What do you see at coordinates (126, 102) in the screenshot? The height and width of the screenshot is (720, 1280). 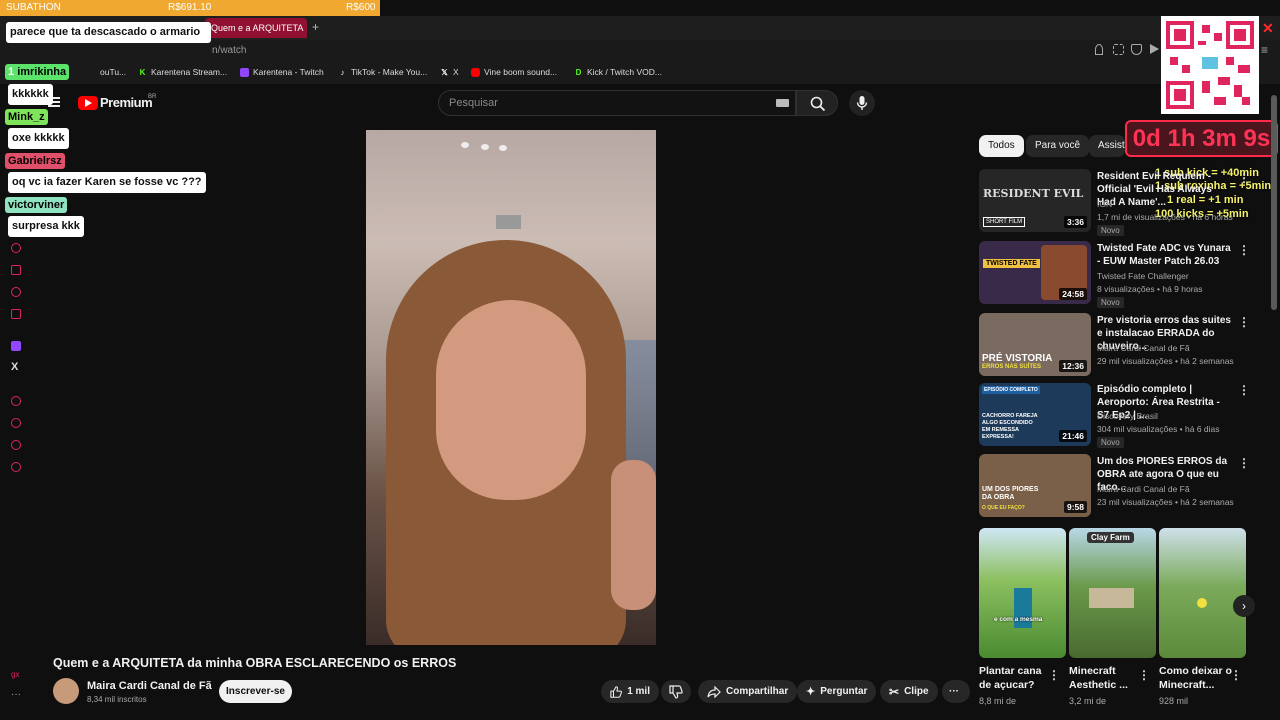 I see `youtube-premium-label: Premium` at bounding box center [126, 102].